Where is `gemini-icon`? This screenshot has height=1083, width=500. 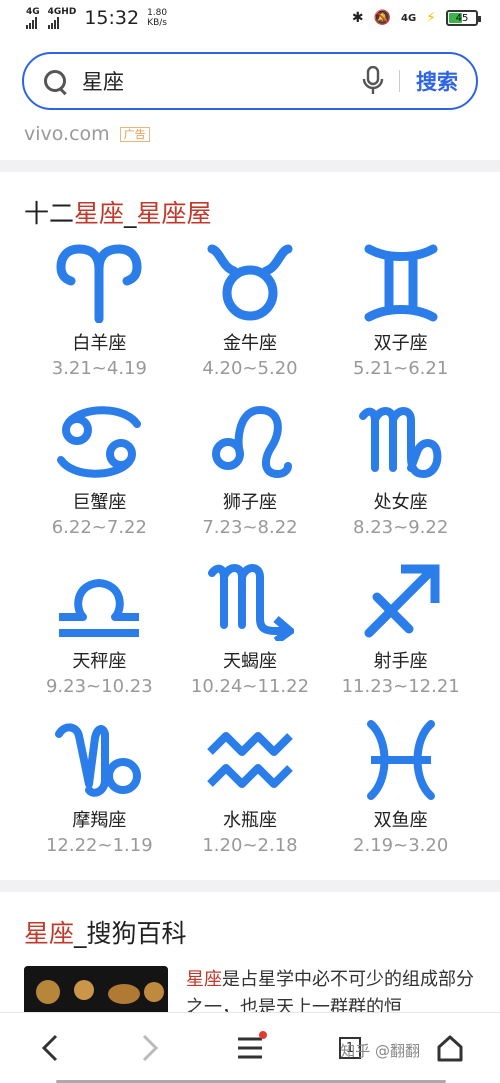
gemini-icon is located at coordinates (401, 283).